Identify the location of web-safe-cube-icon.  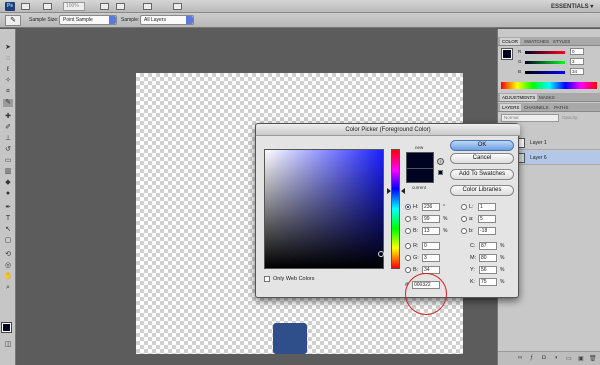
(440, 172).